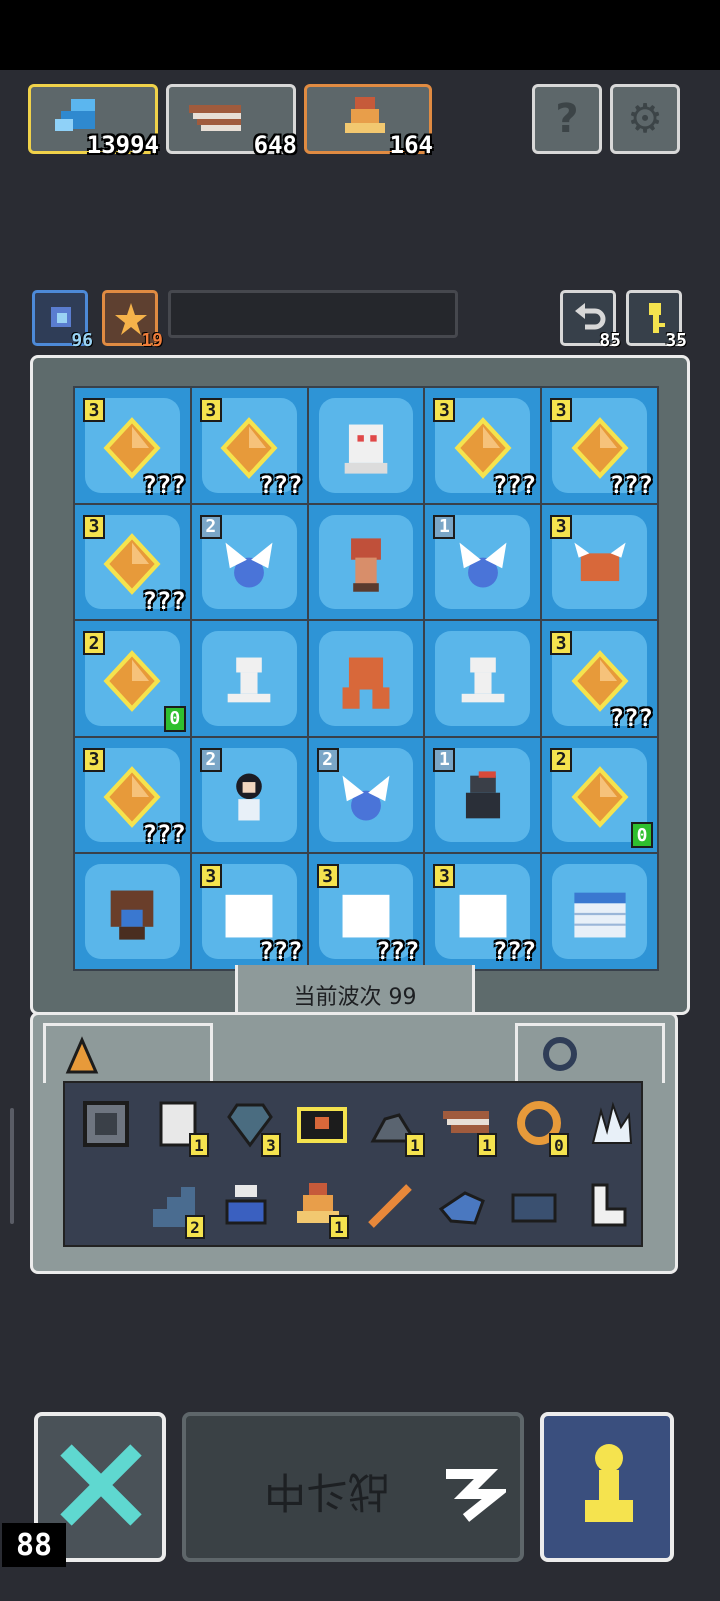 Image resolution: width=720 pixels, height=1601 pixels. What do you see at coordinates (313, 314) in the screenshot?
I see `wave-progress-bar` at bounding box center [313, 314].